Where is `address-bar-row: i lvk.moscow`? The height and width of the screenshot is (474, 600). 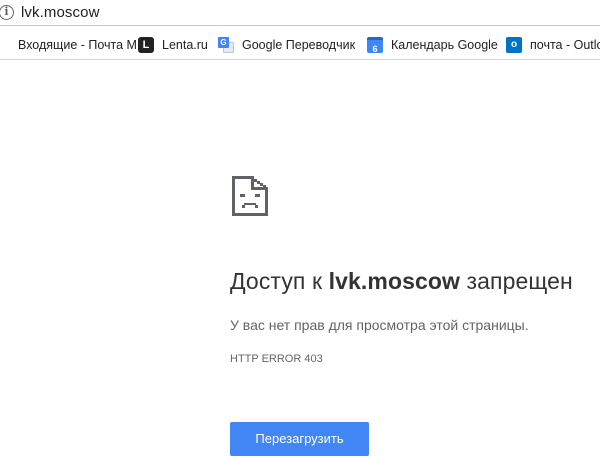
address-bar-row: i lvk.moscow is located at coordinates (300, 14).